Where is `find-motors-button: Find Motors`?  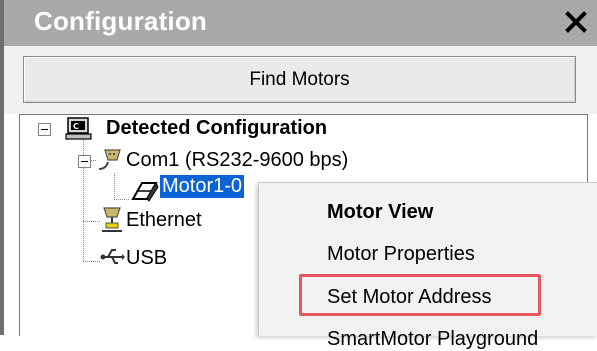
find-motors-button: Find Motors is located at coordinates (299, 79).